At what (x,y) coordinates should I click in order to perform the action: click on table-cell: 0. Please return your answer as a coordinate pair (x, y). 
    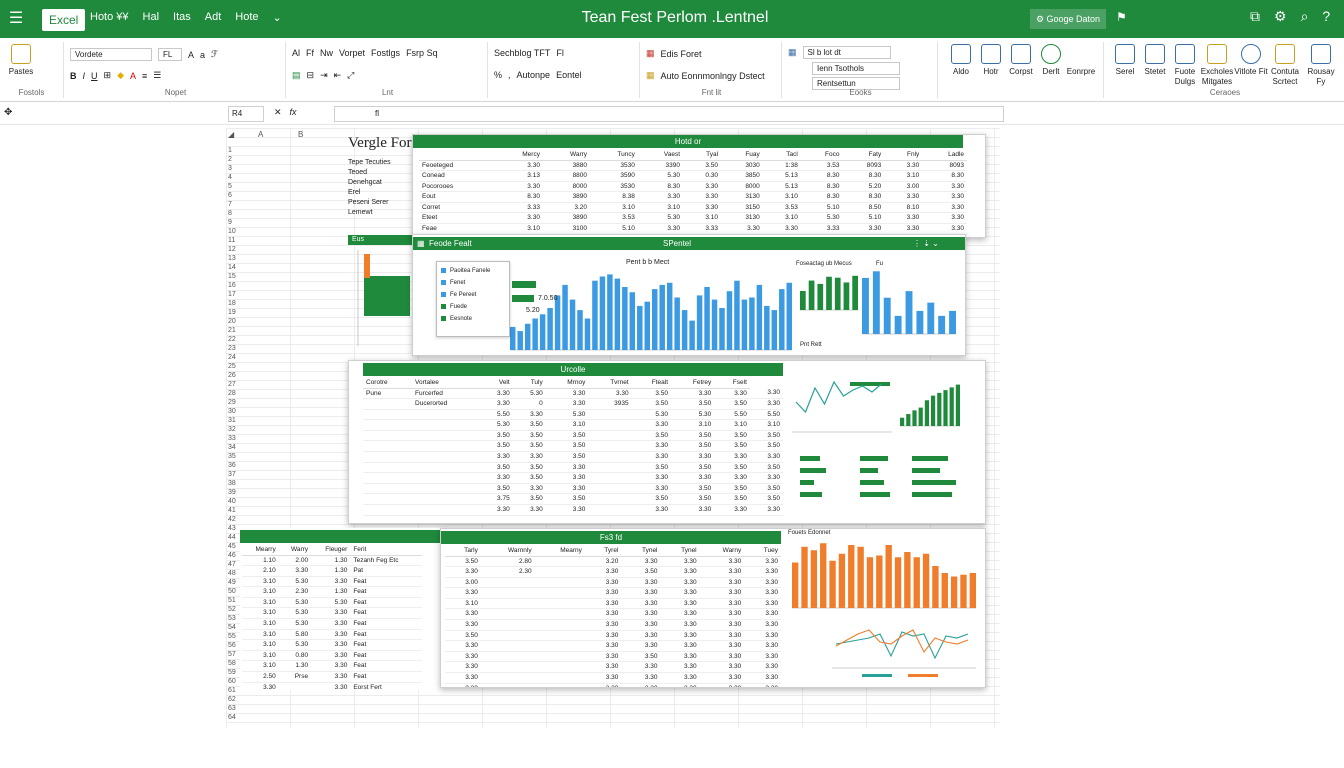
    Looking at the image, I should click on (529, 404).